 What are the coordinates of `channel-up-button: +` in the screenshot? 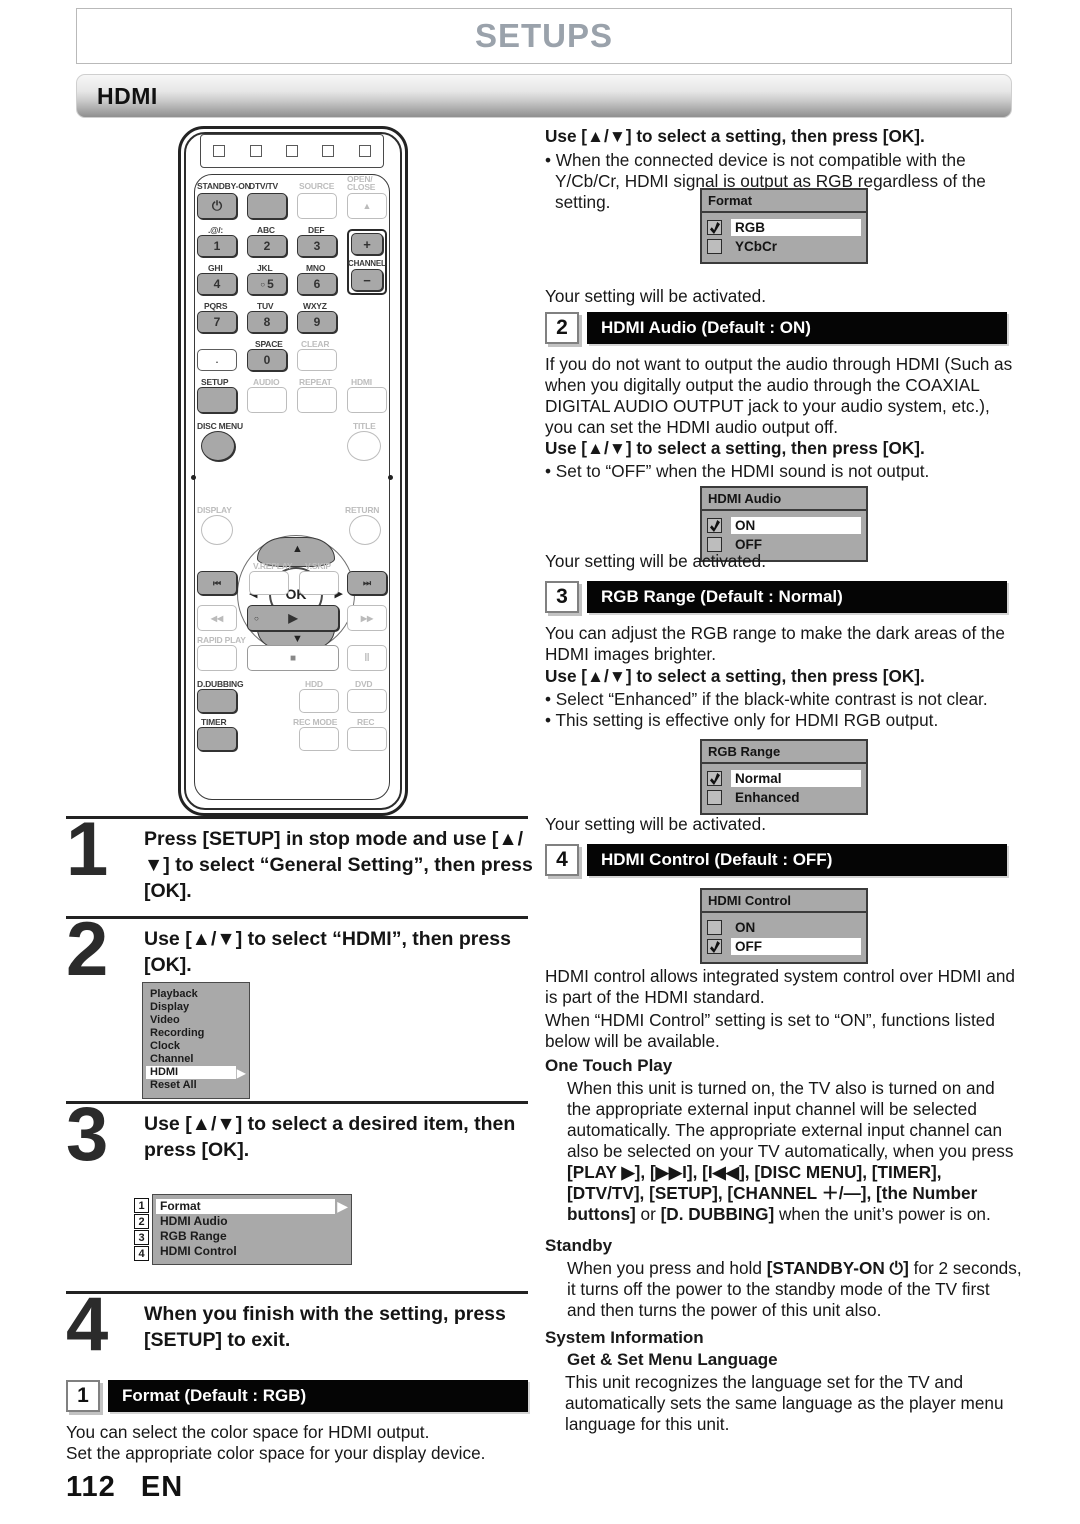 It's located at (367, 244).